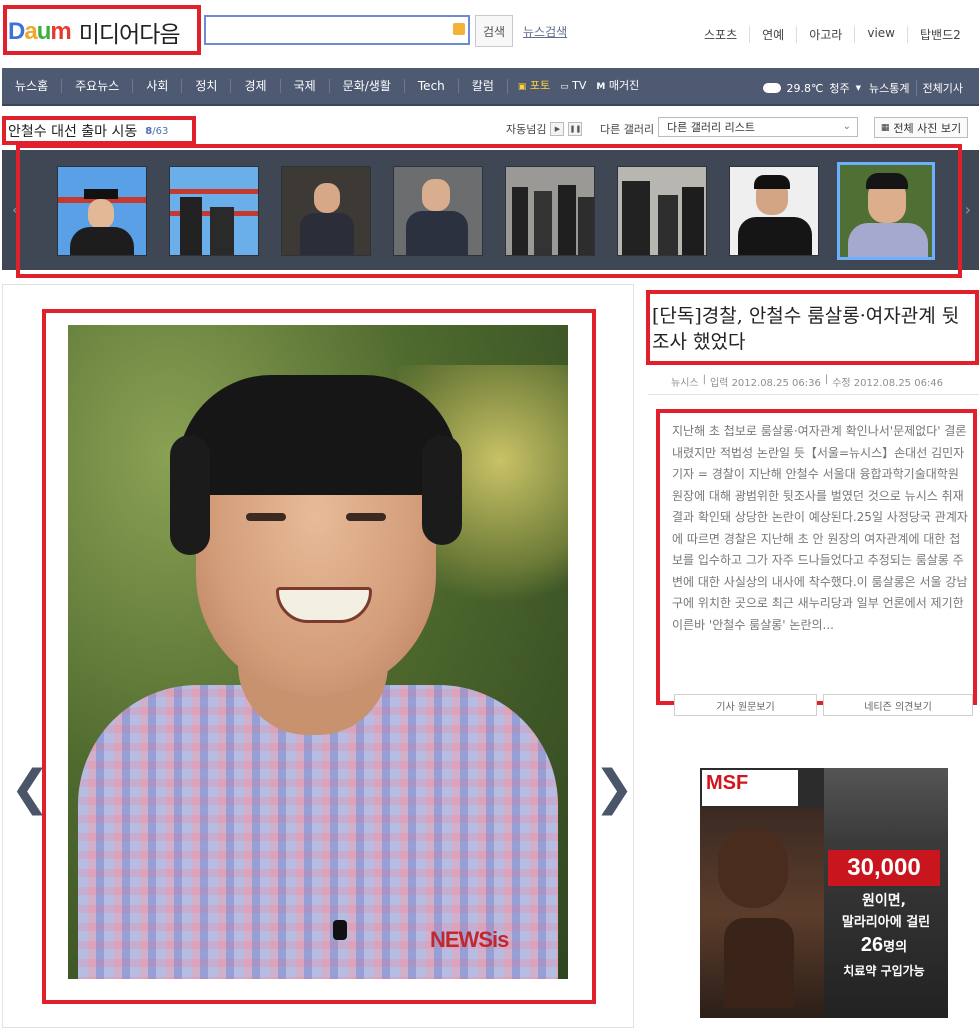 This screenshot has height=1028, width=979. Describe the element at coordinates (771, 88) in the screenshot. I see `cloud-icon` at that location.